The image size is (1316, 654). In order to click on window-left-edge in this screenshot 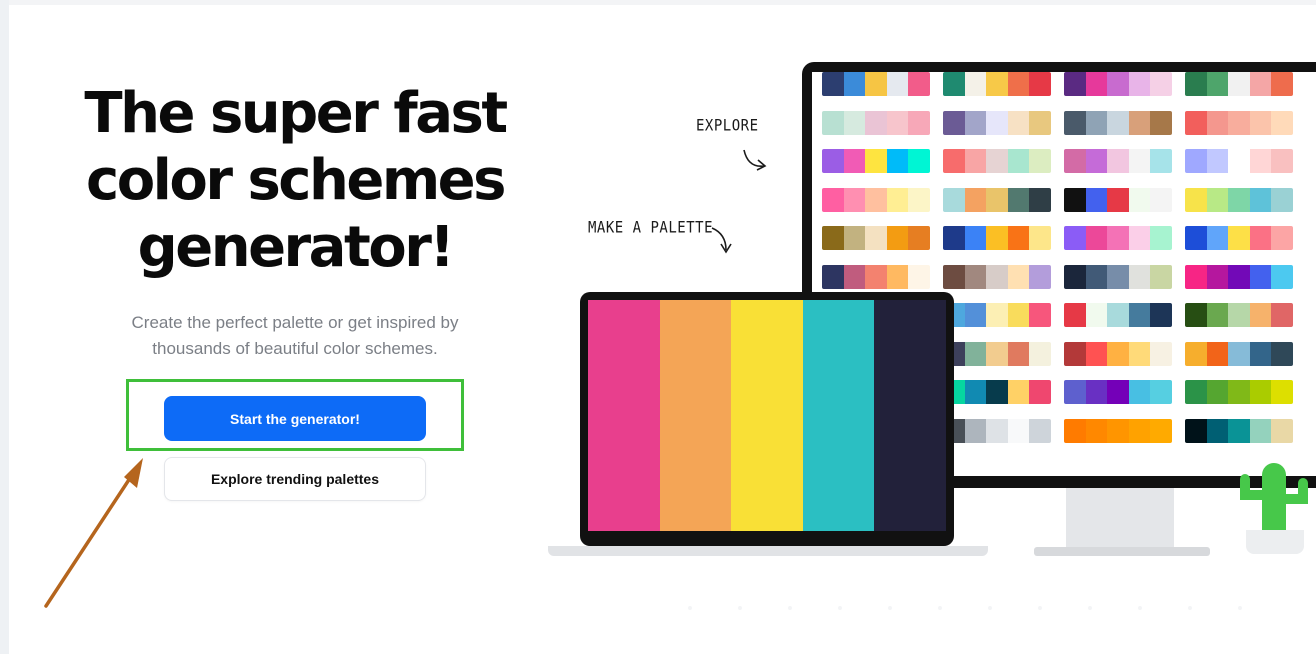, I will do `click(4, 327)`.